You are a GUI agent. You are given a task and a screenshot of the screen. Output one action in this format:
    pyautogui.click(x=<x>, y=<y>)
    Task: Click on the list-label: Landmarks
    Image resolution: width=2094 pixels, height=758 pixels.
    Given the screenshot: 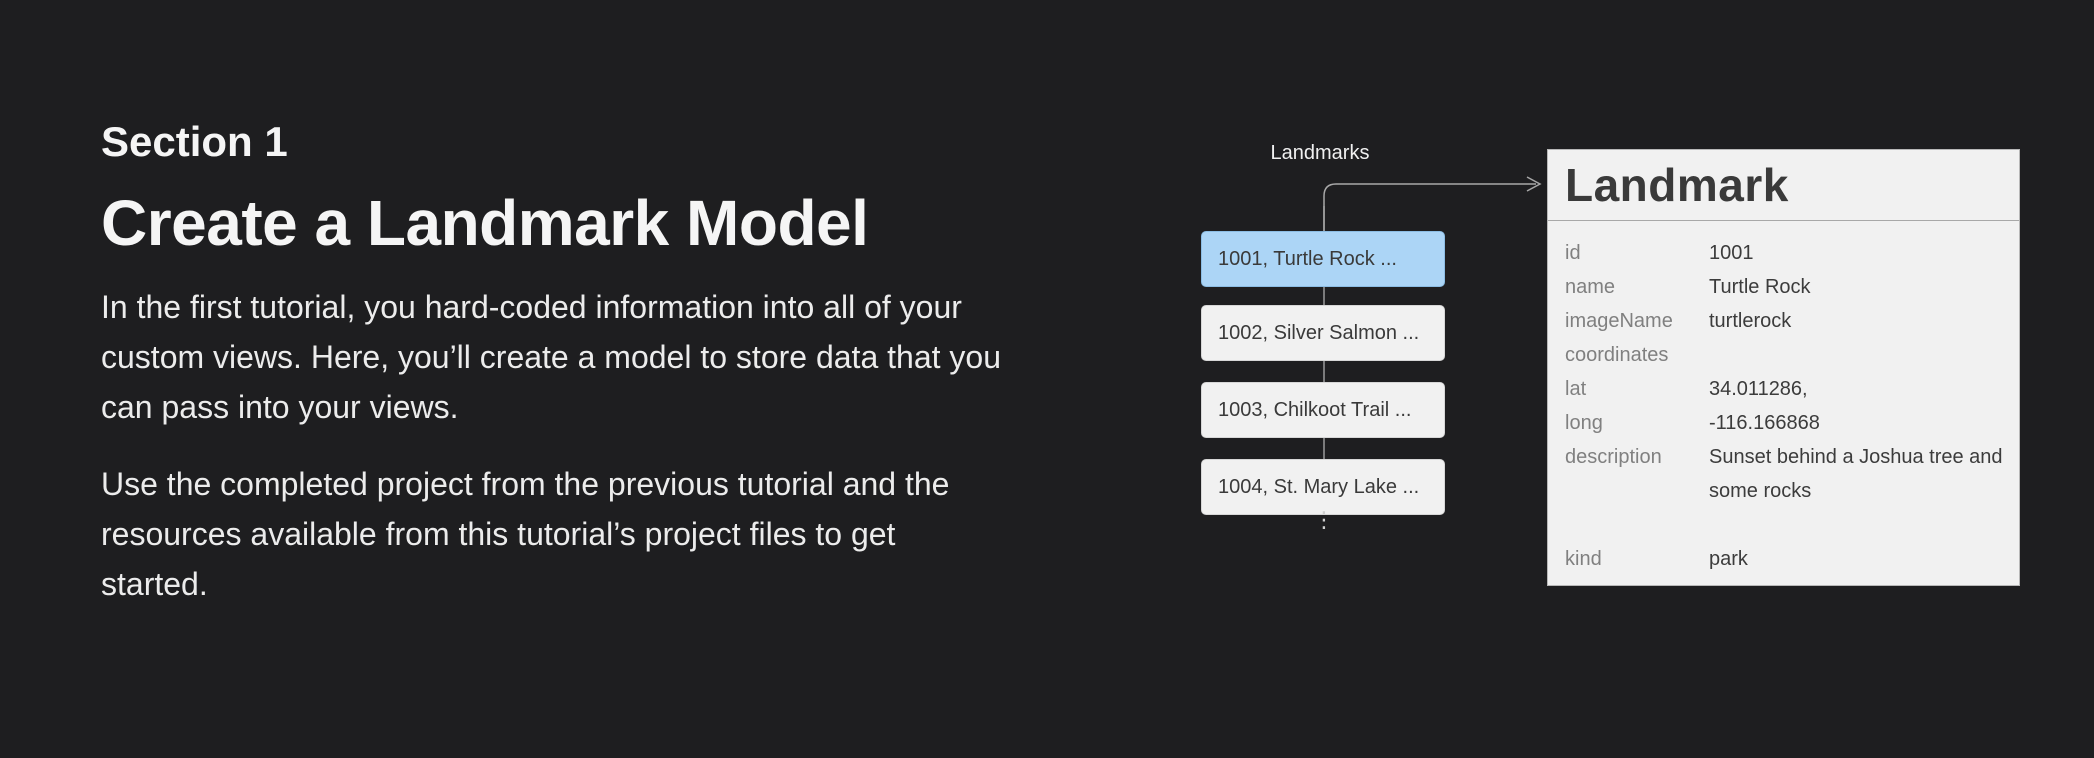 What is the action you would take?
    pyautogui.click(x=1320, y=153)
    